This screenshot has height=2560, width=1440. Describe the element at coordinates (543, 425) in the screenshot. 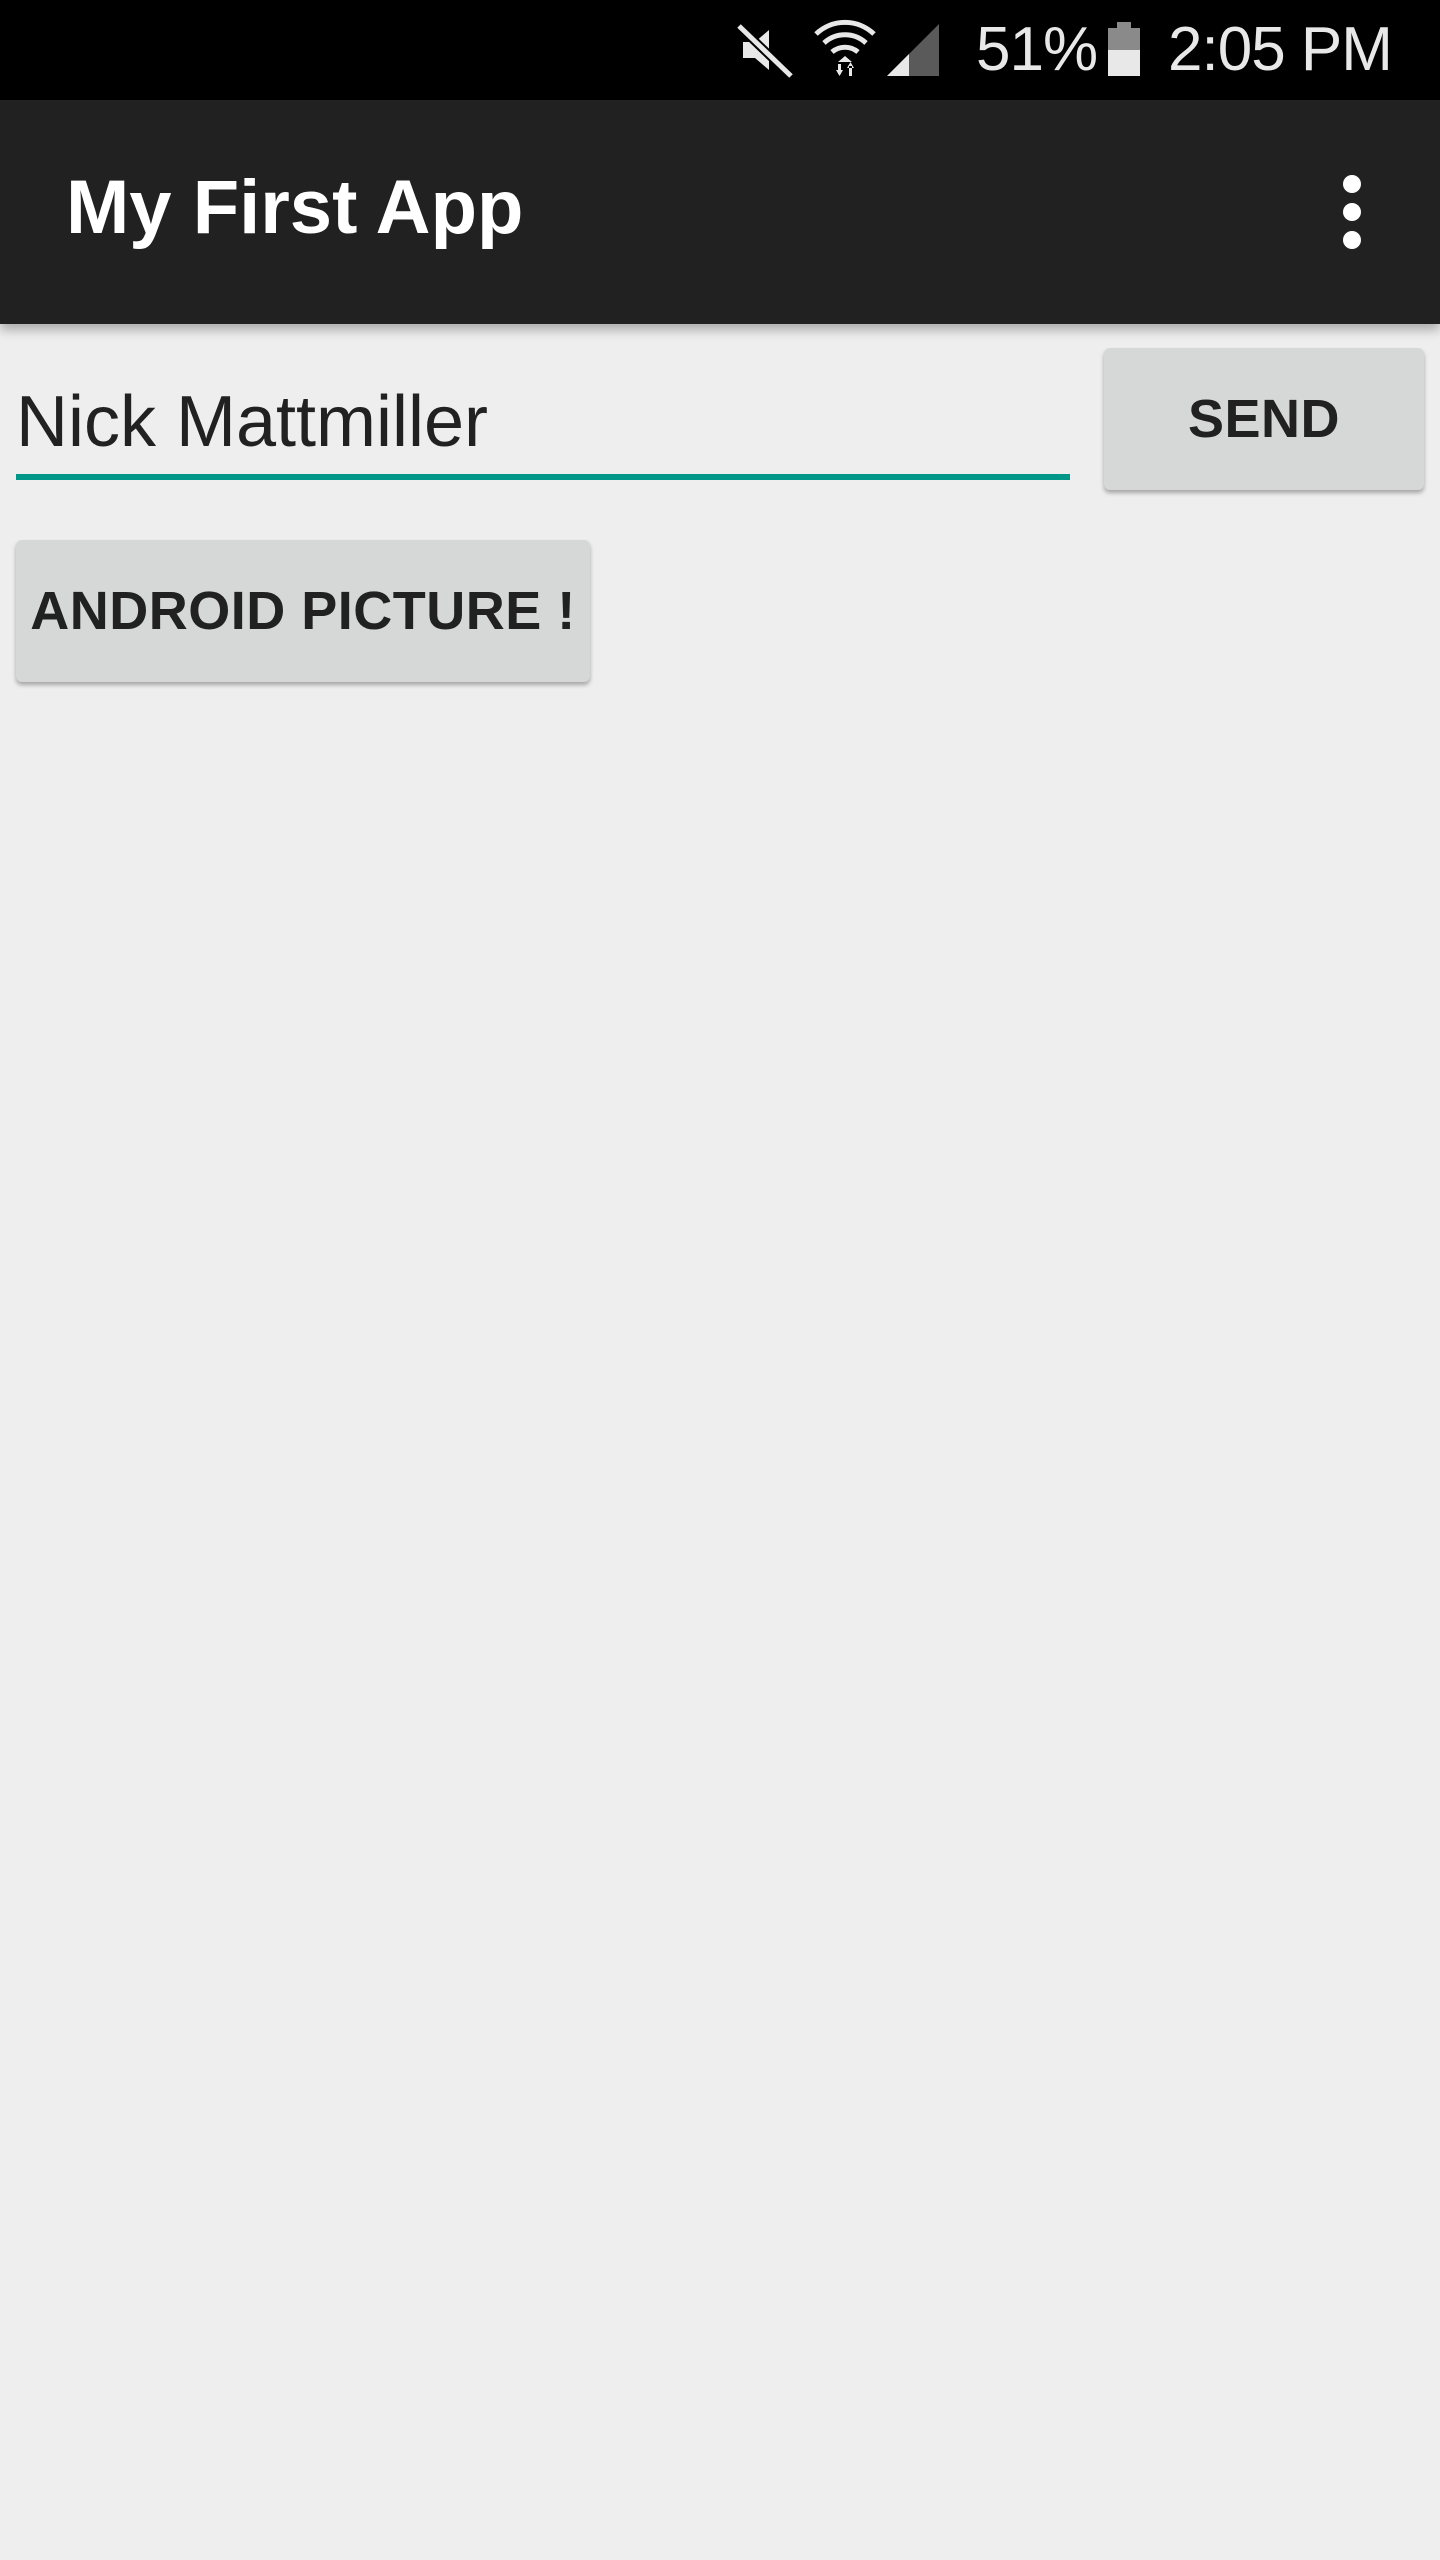

I see `message-input` at that location.